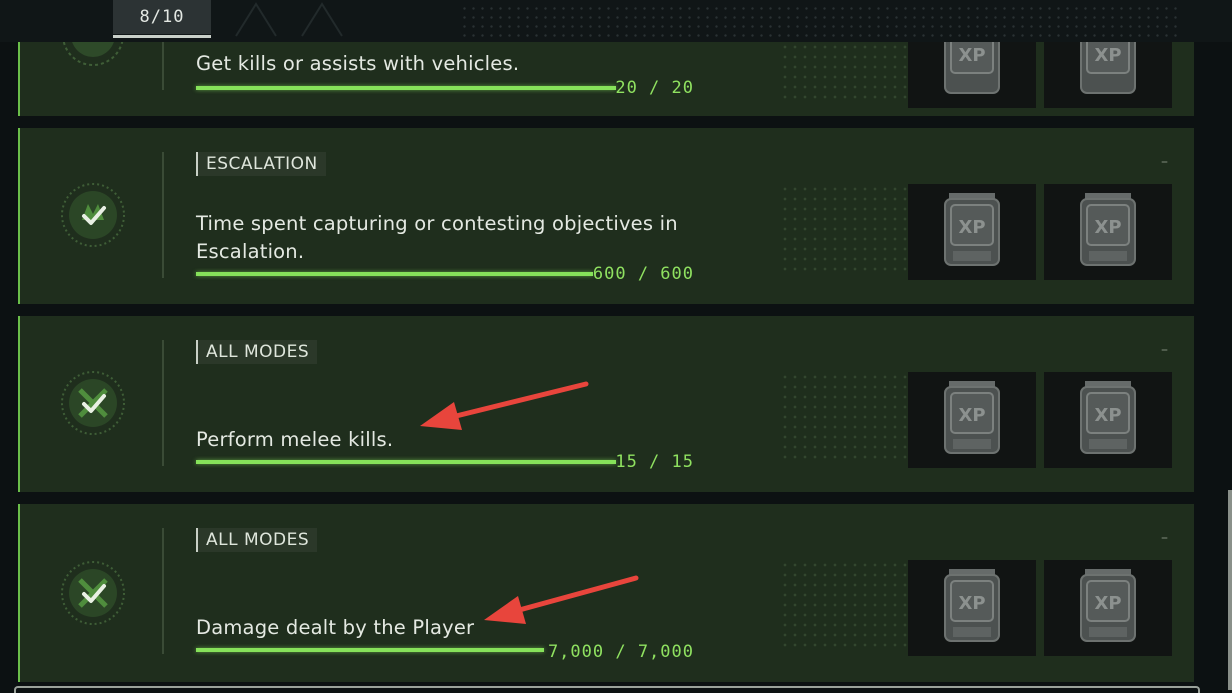 The image size is (1232, 693). Describe the element at coordinates (358, 63) in the screenshot. I see `challenge-description: Get kills or assists with vehicles.` at that location.